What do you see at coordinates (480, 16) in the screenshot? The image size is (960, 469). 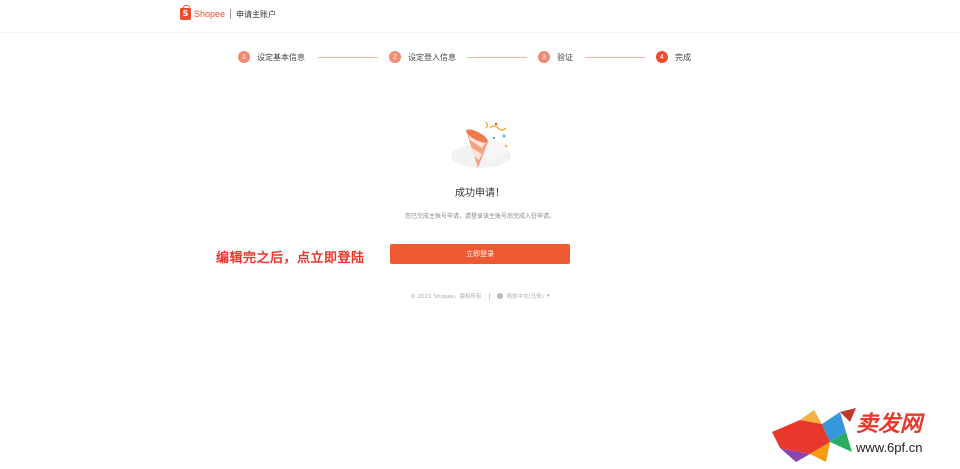 I see `top-header: S Shopee 申请主账户` at bounding box center [480, 16].